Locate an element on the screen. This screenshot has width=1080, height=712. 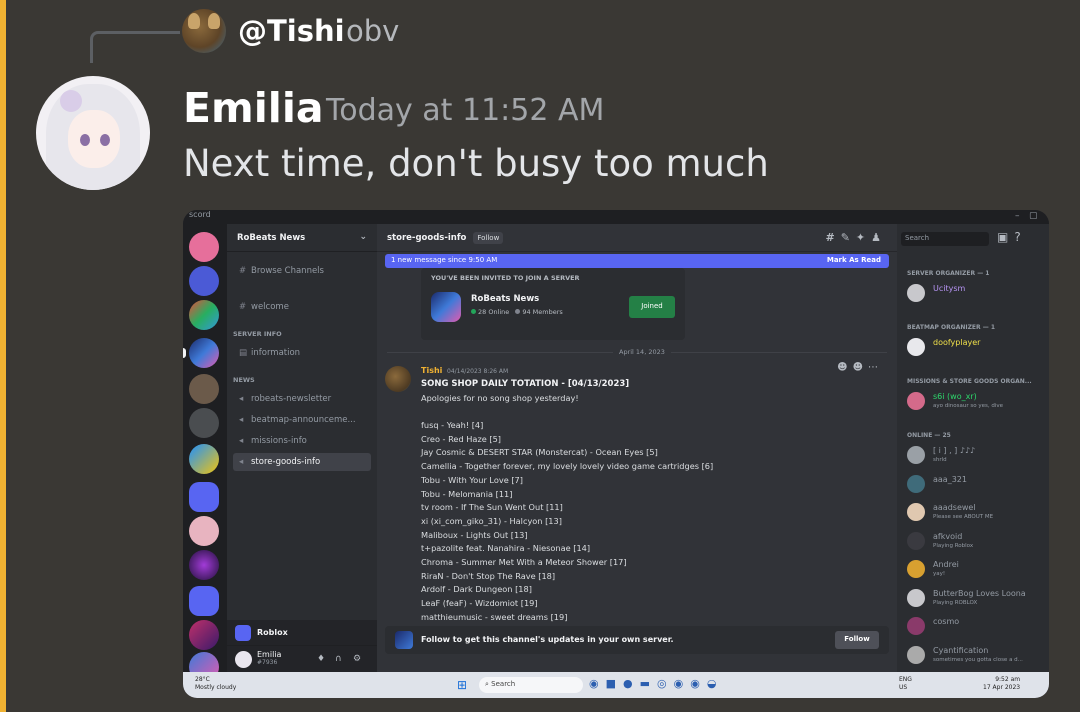
role-category: SERVER ORGANIZER — 1 is located at coordinates (948, 273).